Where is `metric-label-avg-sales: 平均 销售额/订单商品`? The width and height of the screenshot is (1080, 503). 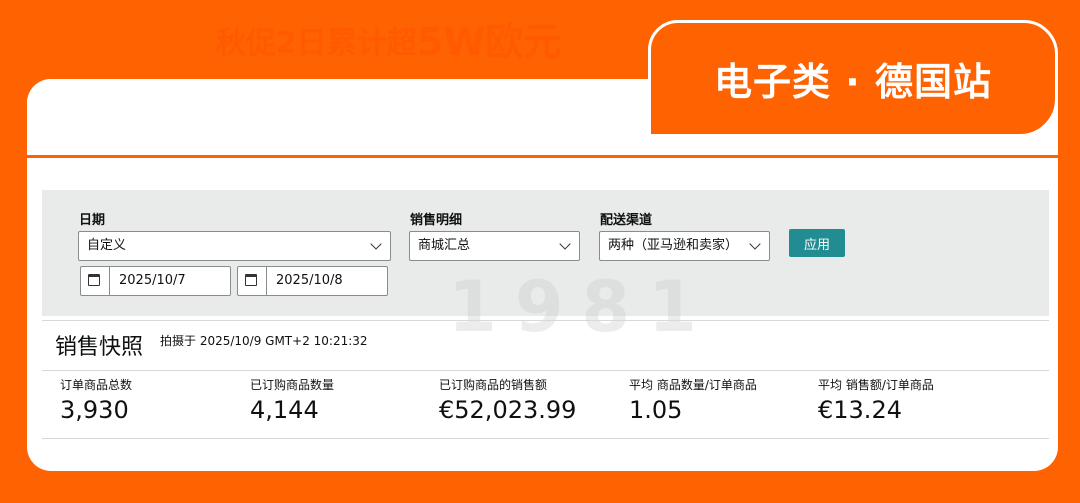 metric-label-avg-sales: 平均 销售额/订单商品 is located at coordinates (876, 384).